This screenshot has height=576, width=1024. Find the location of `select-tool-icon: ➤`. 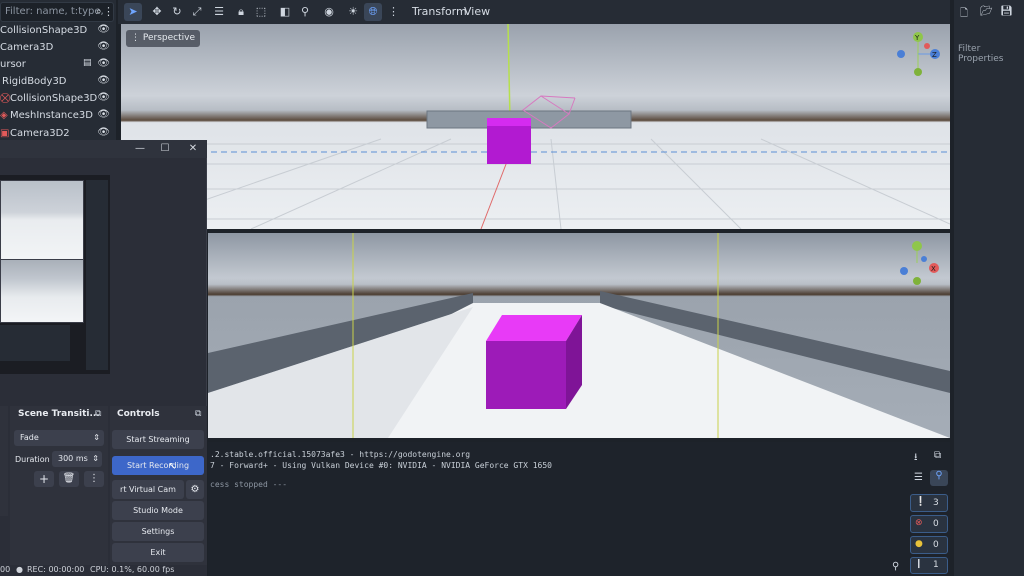

select-tool-icon: ➤ is located at coordinates (133, 12).